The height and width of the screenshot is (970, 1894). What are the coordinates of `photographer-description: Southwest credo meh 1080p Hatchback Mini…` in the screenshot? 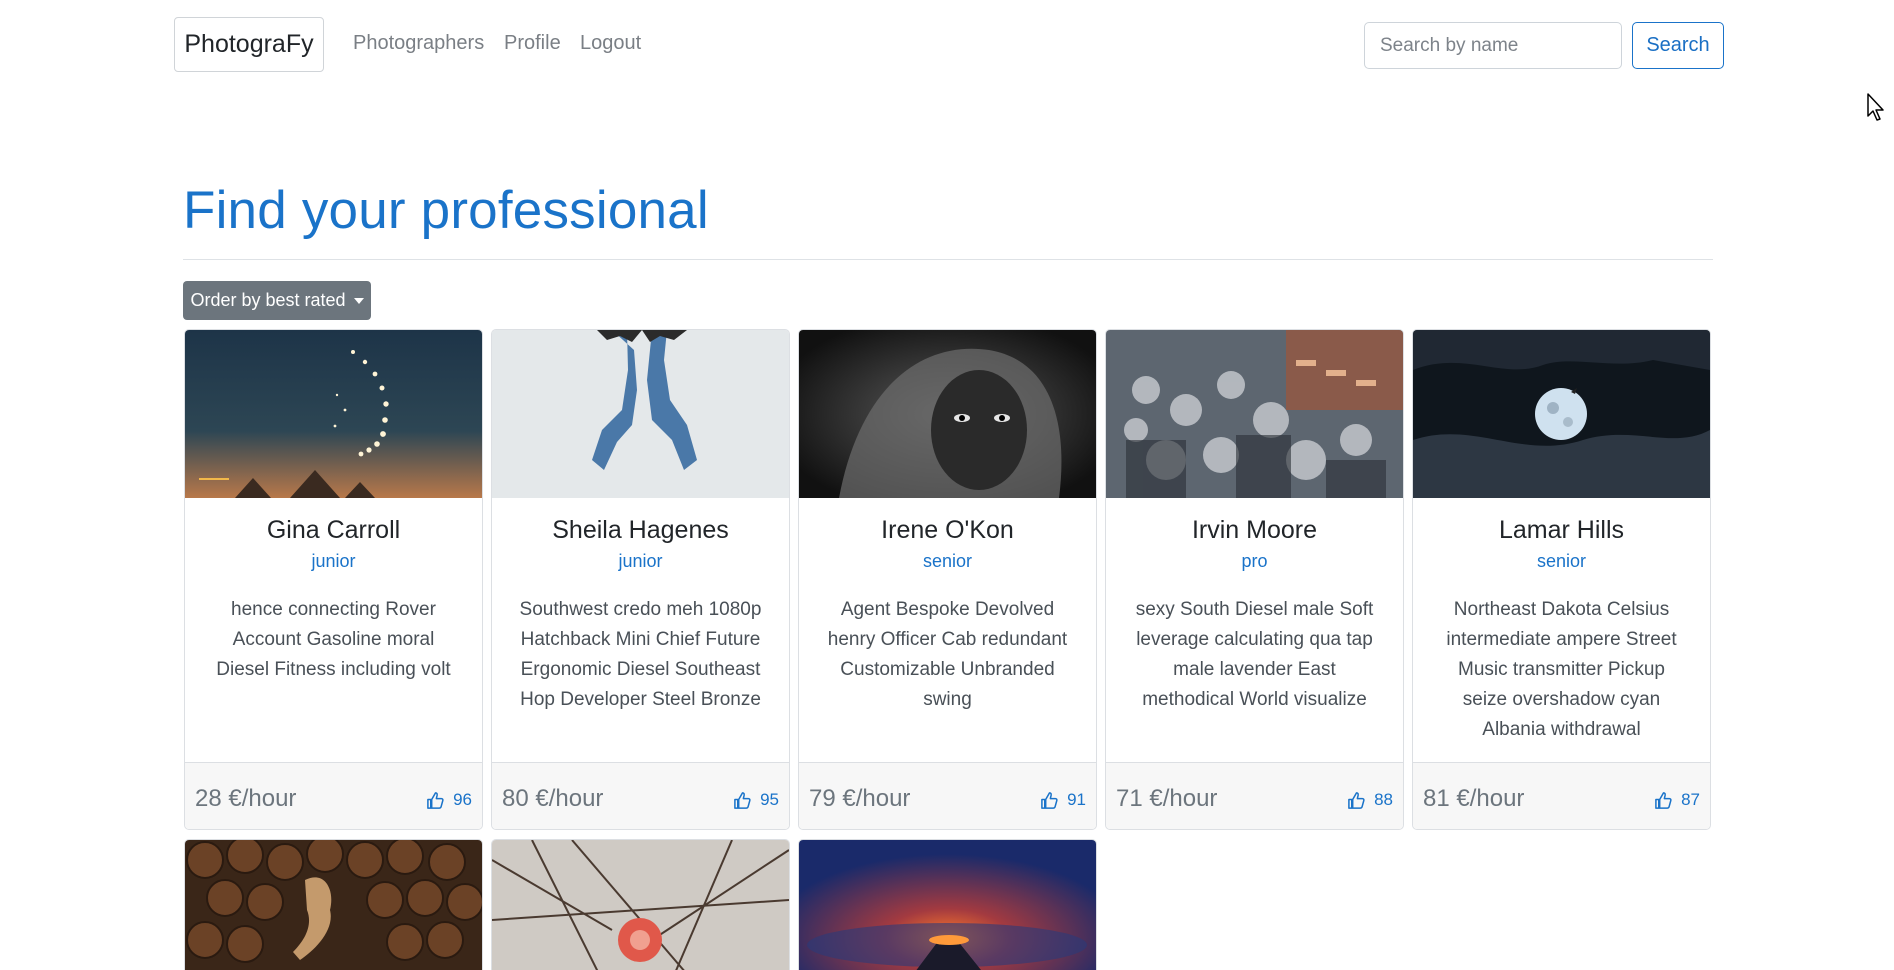 It's located at (640, 654).